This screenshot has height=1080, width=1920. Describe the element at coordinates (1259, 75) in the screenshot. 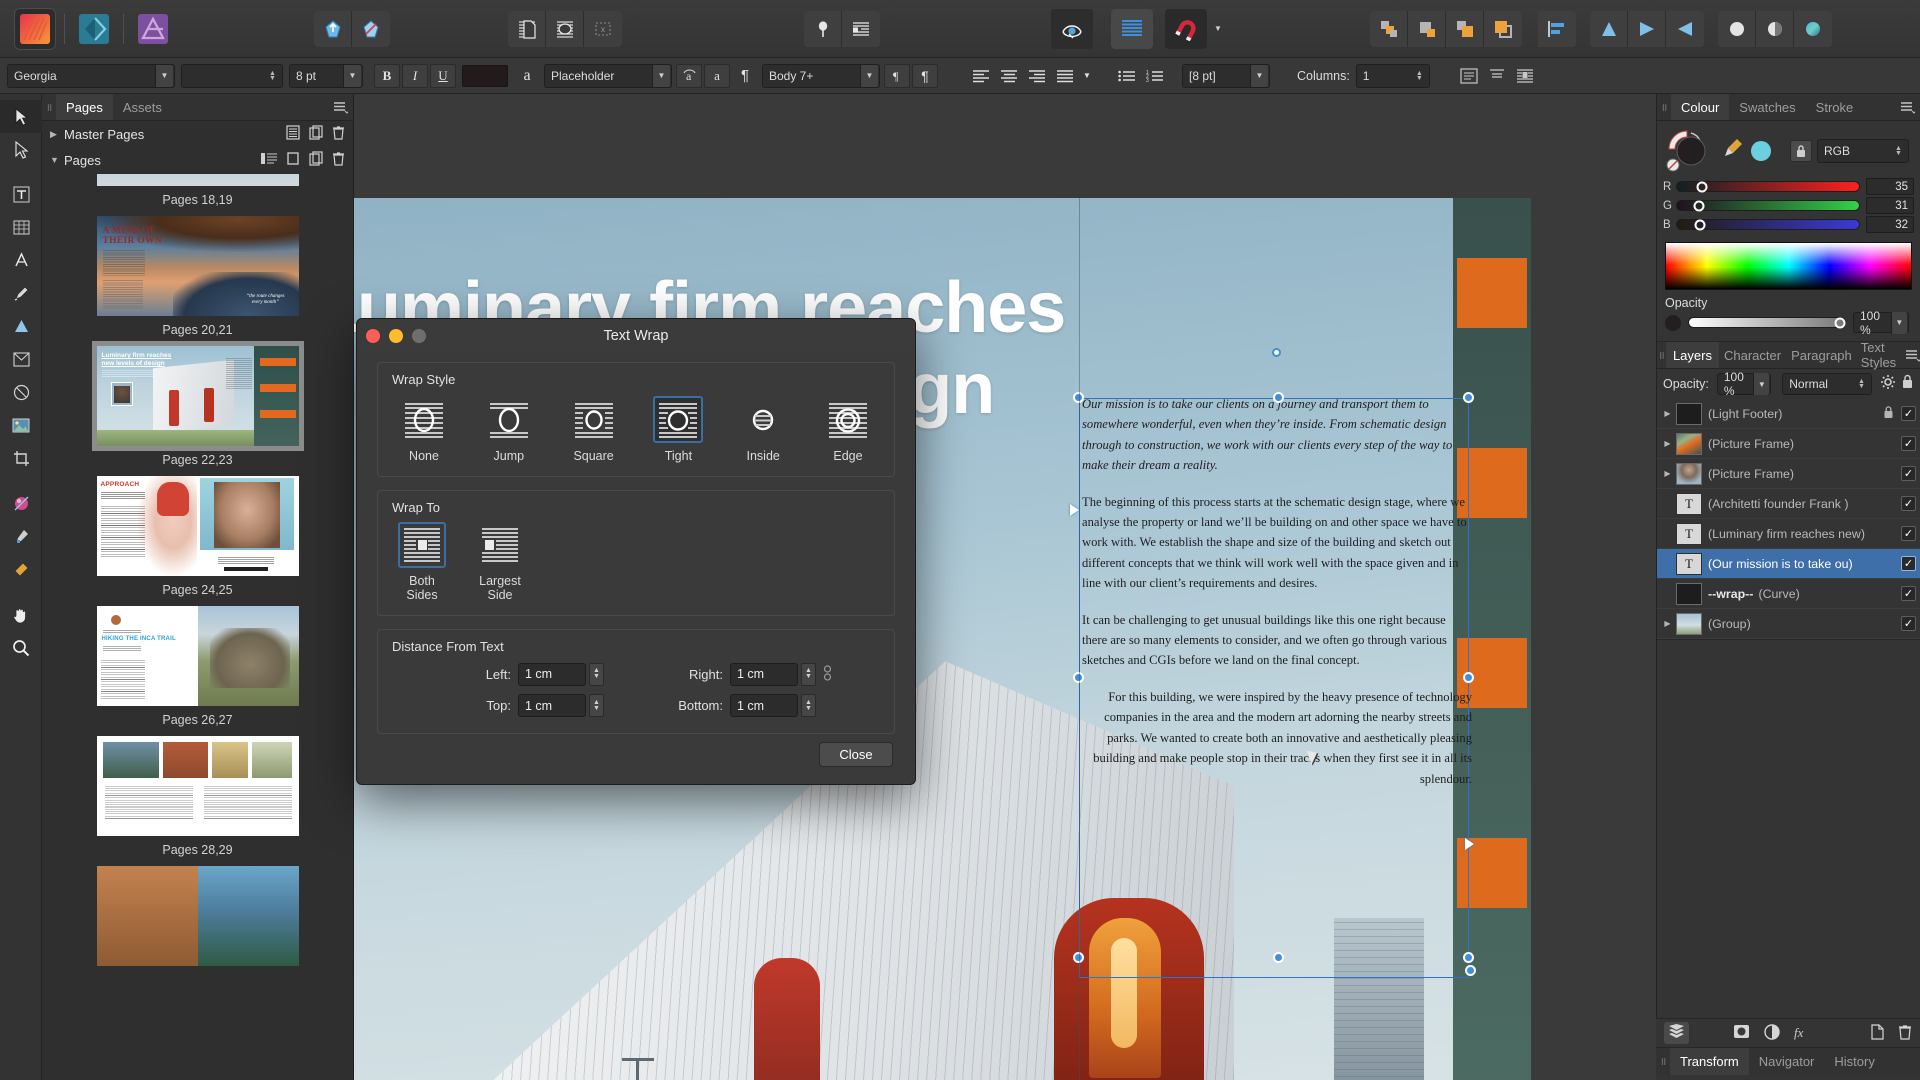

I see `leading-dropdown-icon: ▼` at that location.